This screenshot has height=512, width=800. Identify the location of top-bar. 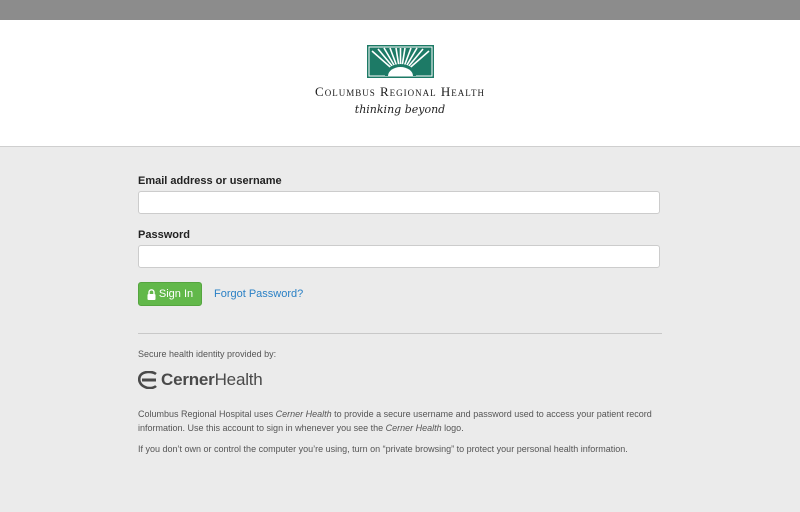
(400, 10).